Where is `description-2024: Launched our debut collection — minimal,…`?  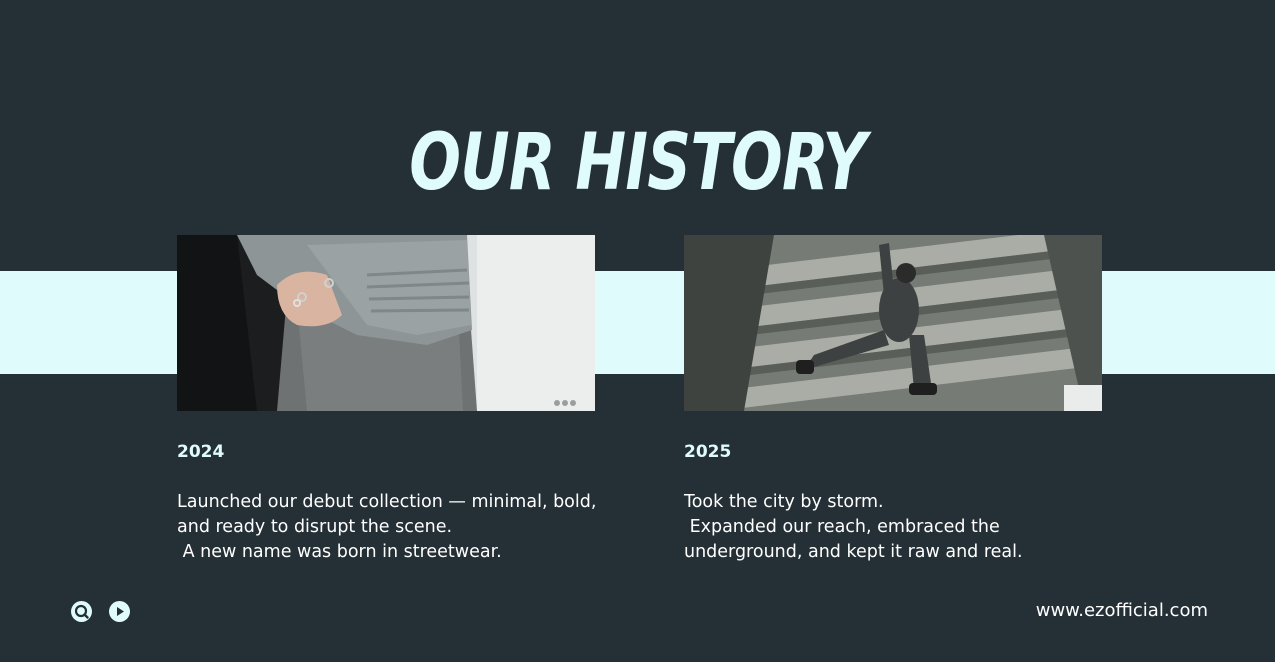 description-2024: Launched our debut collection — minimal,… is located at coordinates (397, 527).